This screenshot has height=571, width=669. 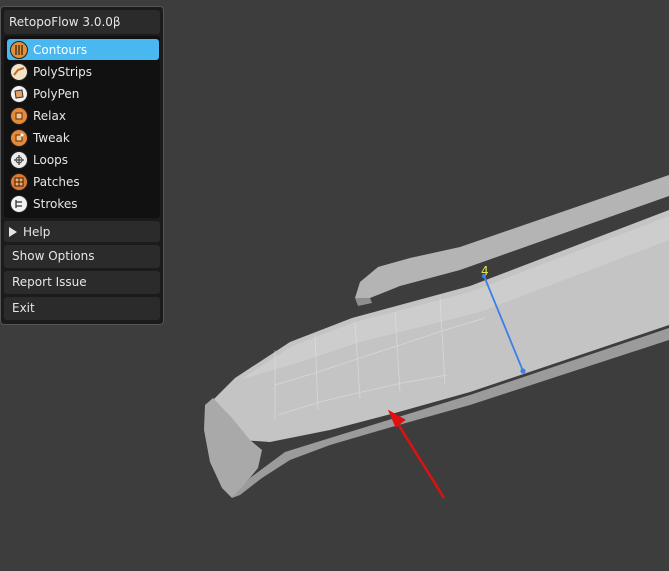 I want to click on tool-polypen: PolyPen, so click(x=83, y=93).